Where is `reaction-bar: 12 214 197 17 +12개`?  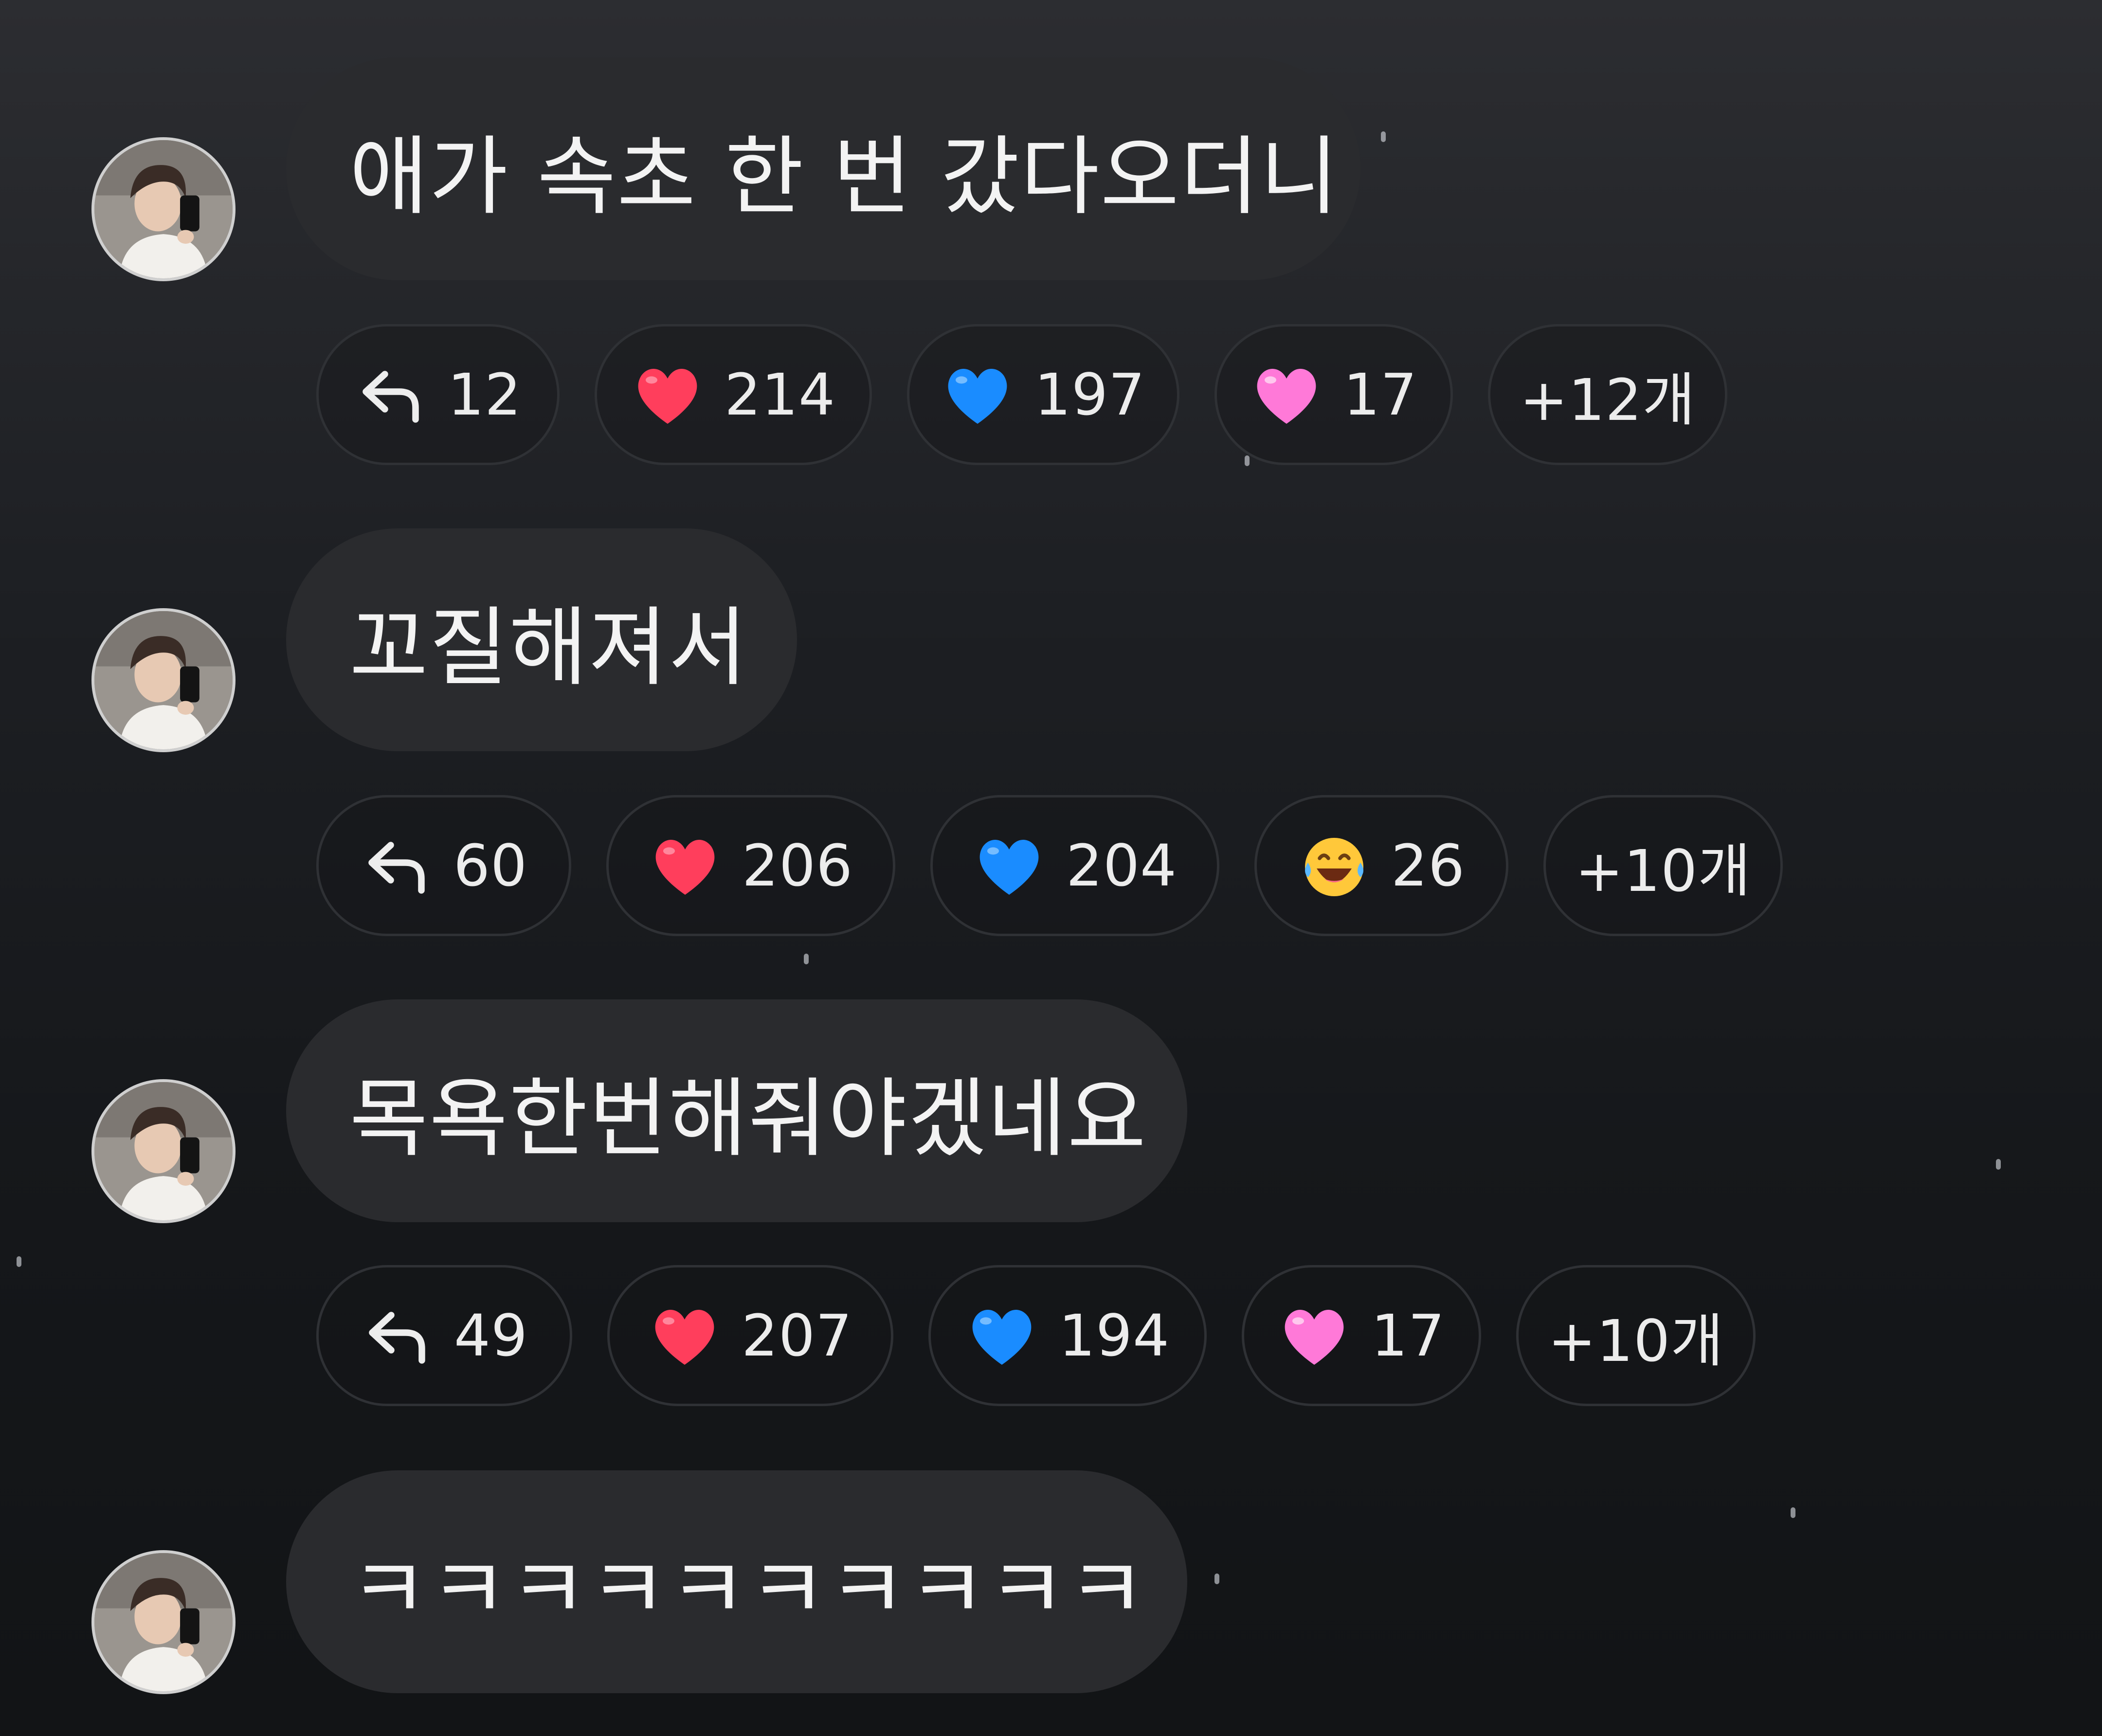
reaction-bar: 12 214 197 17 +12개 is located at coordinates (1022, 395).